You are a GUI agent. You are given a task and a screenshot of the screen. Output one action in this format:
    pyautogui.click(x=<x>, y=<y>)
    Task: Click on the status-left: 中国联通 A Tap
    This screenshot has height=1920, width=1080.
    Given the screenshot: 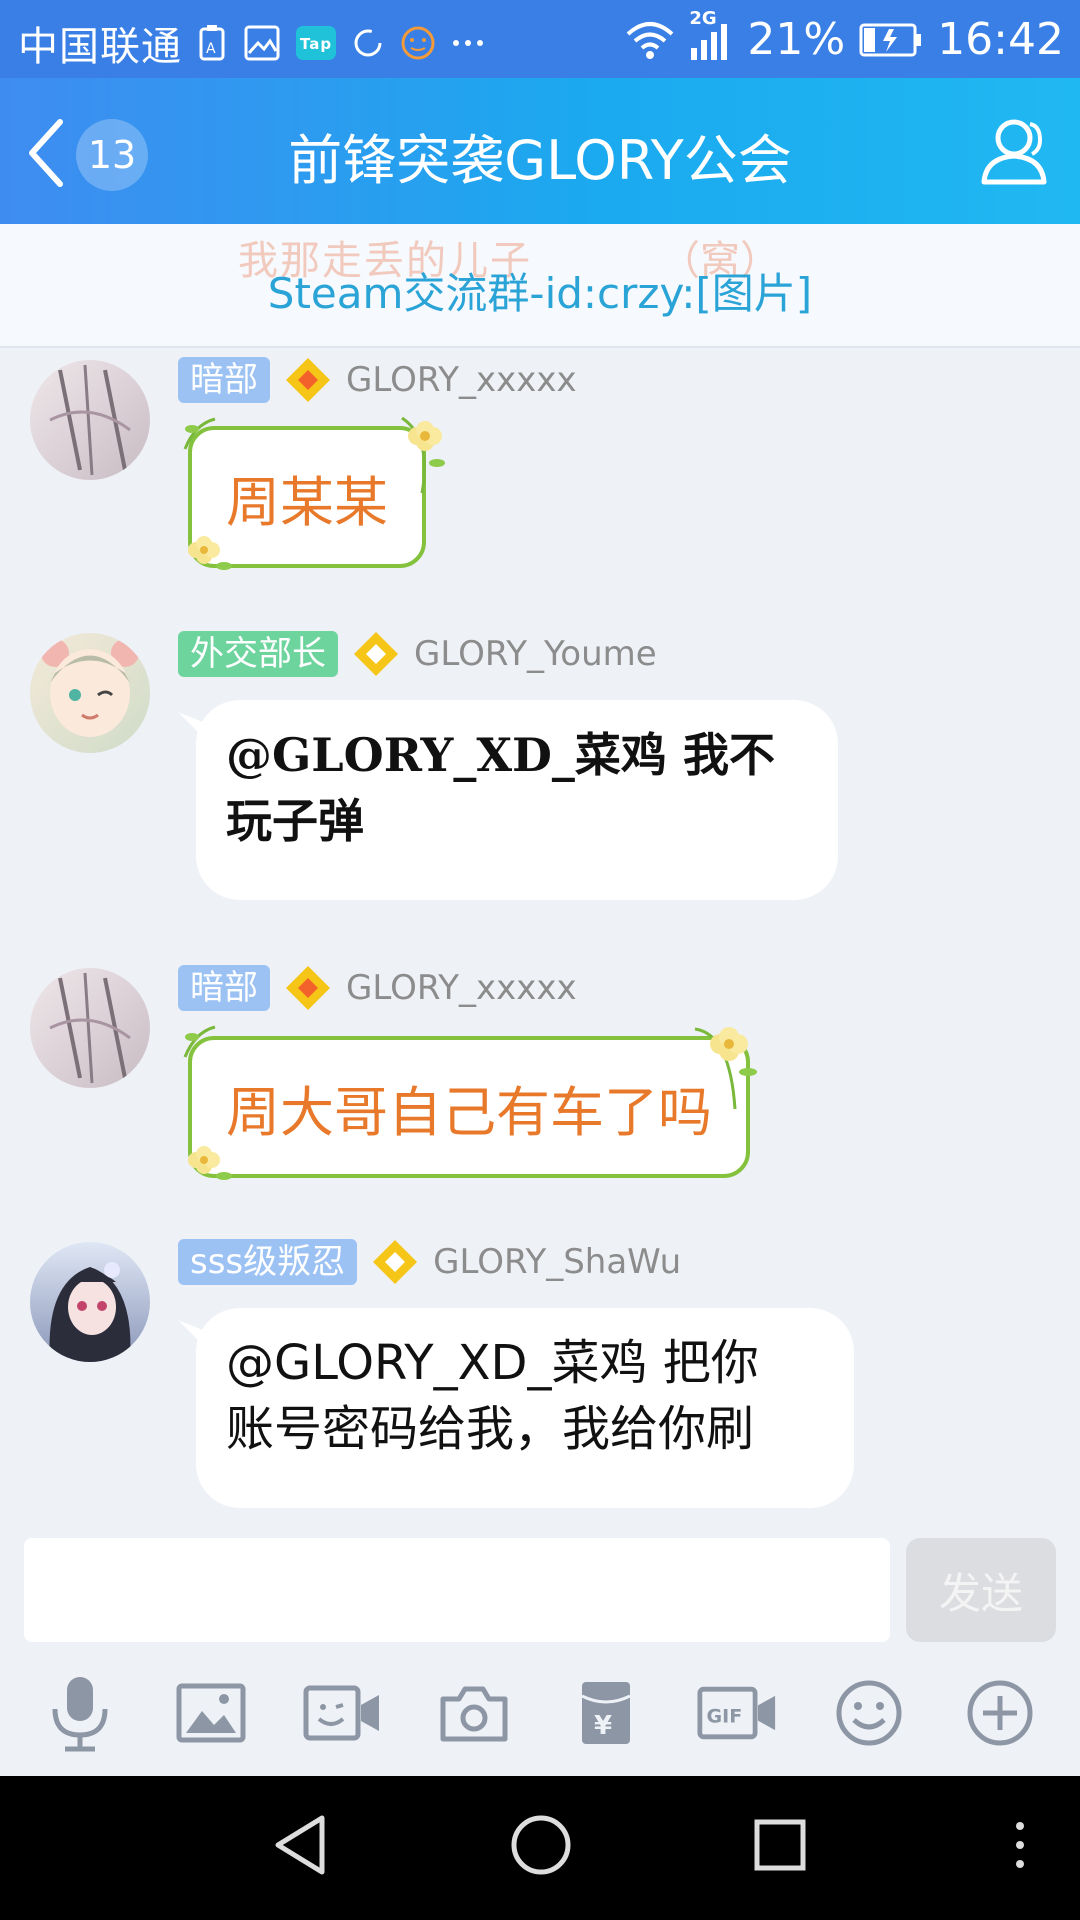 What is the action you would take?
    pyautogui.click(x=251, y=43)
    